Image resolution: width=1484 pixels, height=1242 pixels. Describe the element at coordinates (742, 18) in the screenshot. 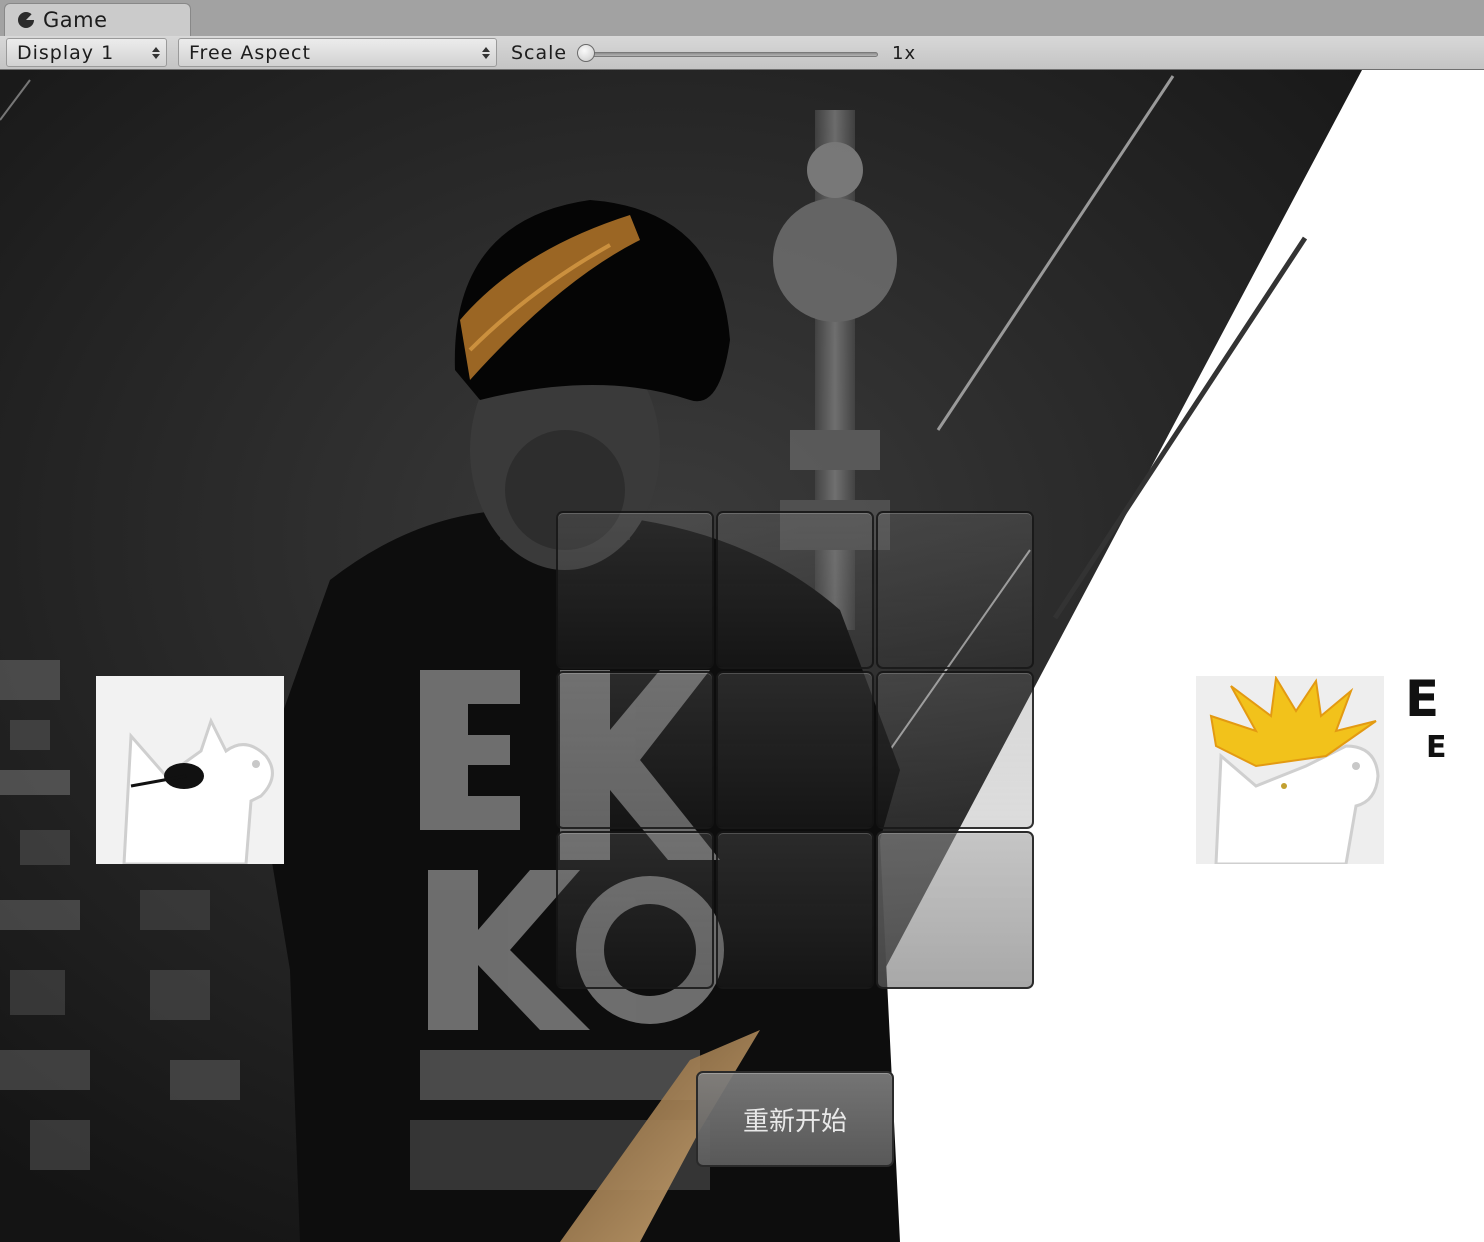

I see `editor-tab-strip: Game` at that location.